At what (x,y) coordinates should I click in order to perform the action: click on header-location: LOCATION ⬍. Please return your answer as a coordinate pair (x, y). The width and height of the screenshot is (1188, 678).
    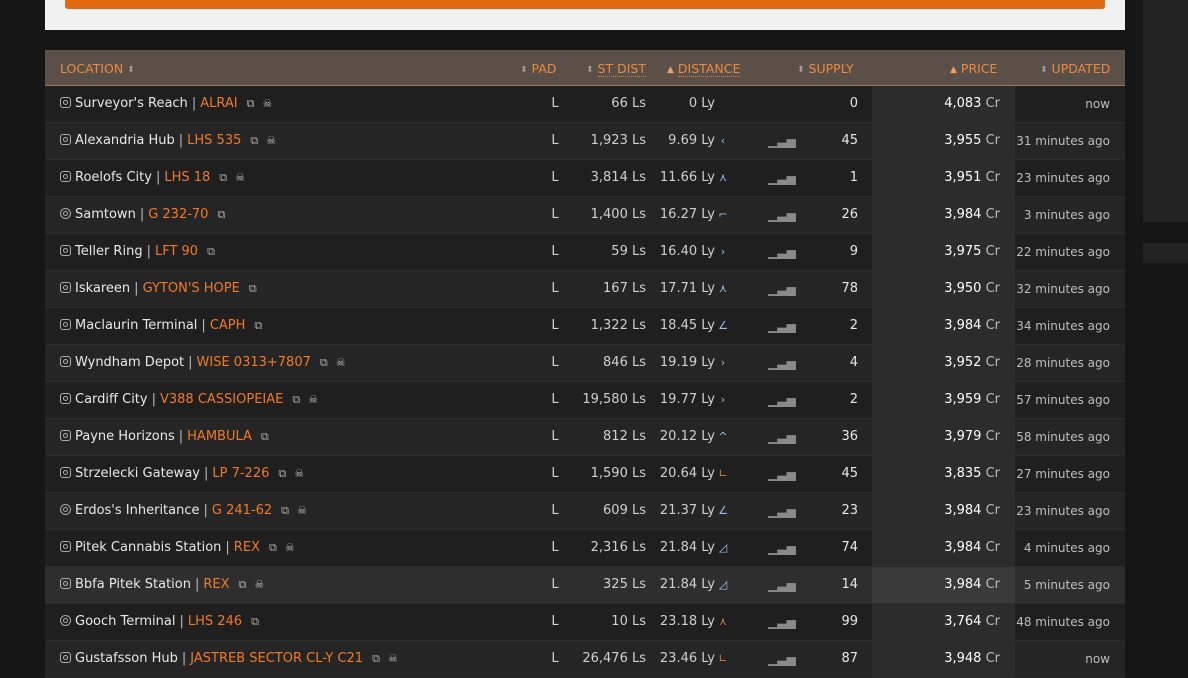
    Looking at the image, I should click on (99, 67).